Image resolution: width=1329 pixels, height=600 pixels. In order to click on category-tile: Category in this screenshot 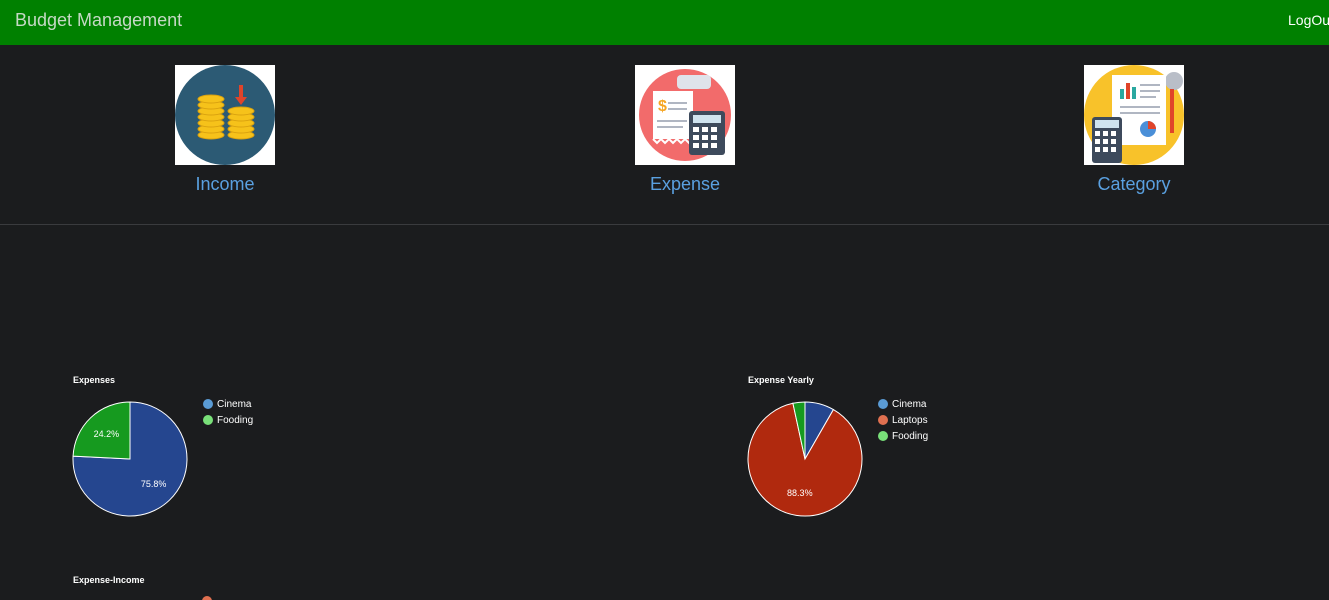, I will do `click(1134, 130)`.